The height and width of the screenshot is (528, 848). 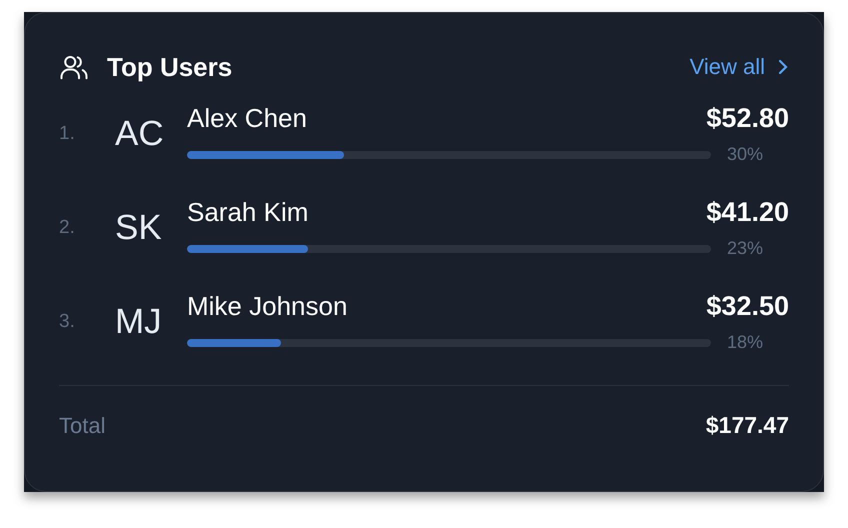 I want to click on view-all-link: View all, so click(x=739, y=67).